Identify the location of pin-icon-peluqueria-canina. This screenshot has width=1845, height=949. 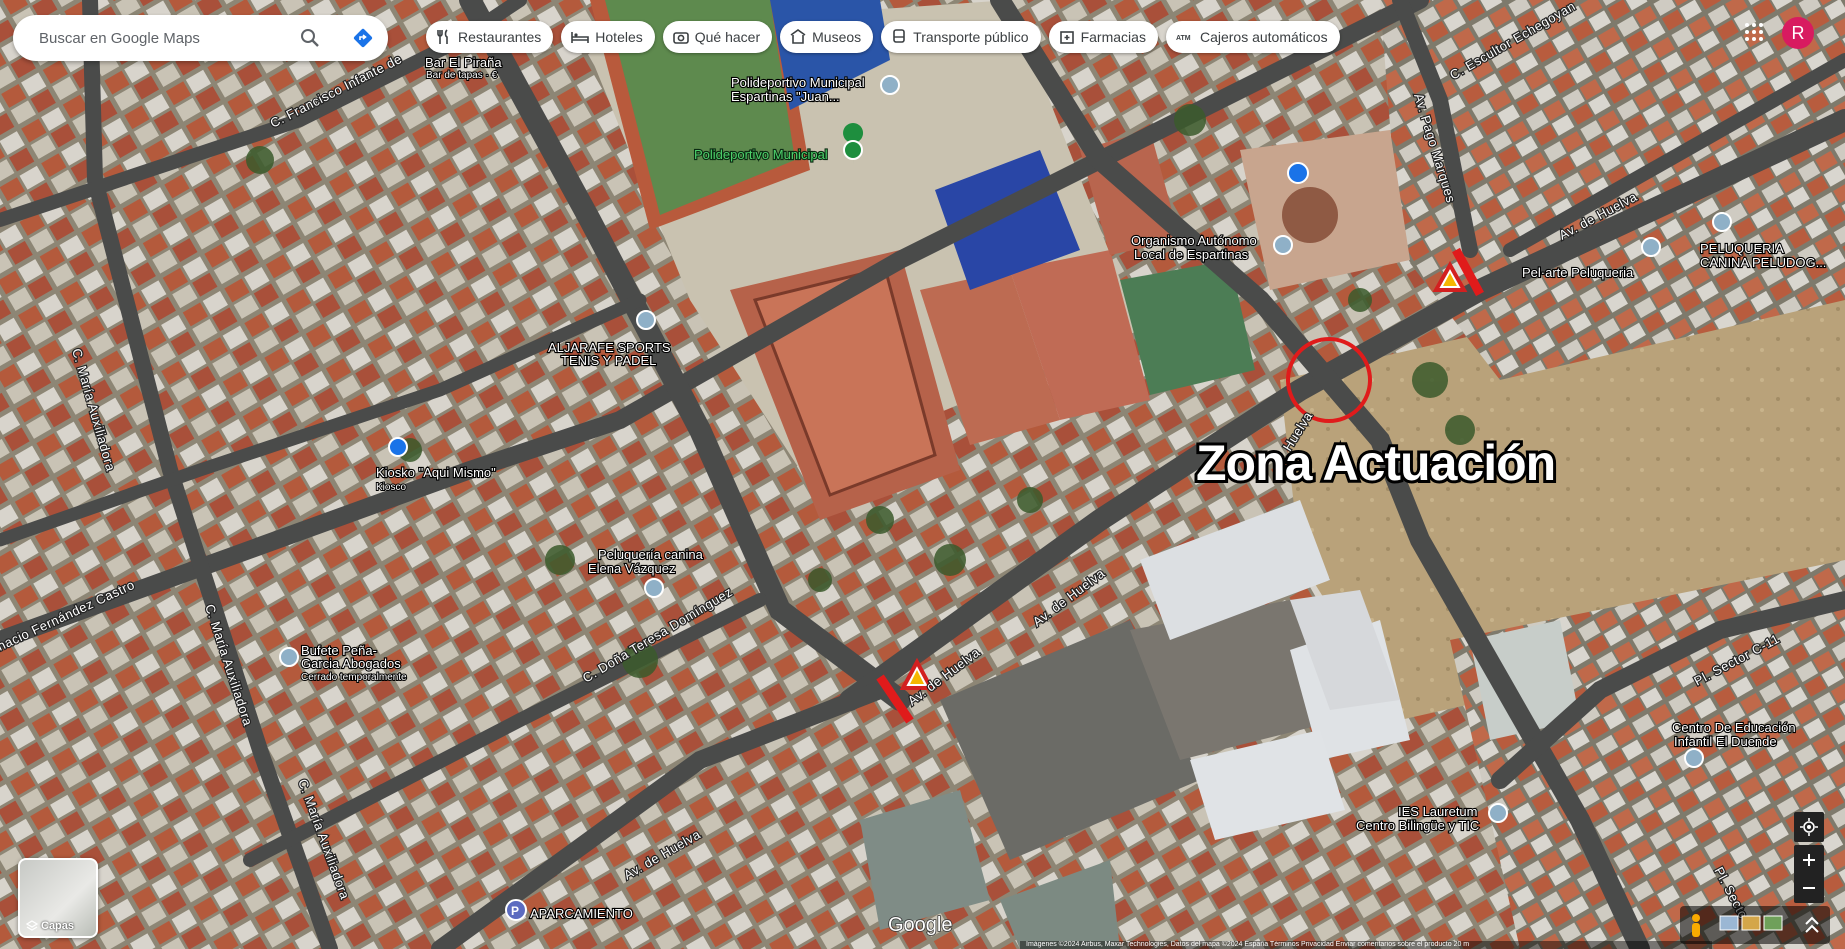
(1722, 222).